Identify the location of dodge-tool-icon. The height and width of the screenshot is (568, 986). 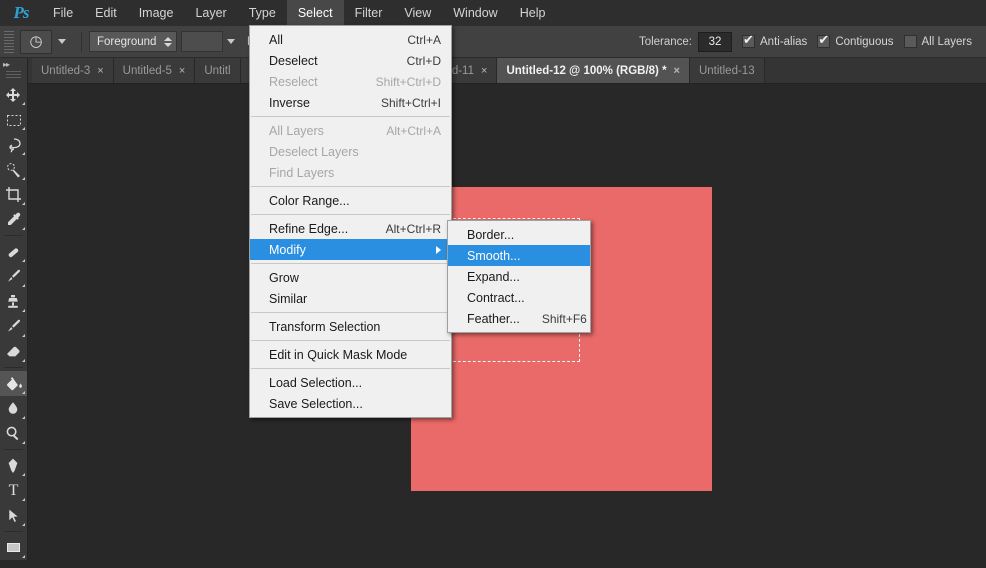
(13, 433).